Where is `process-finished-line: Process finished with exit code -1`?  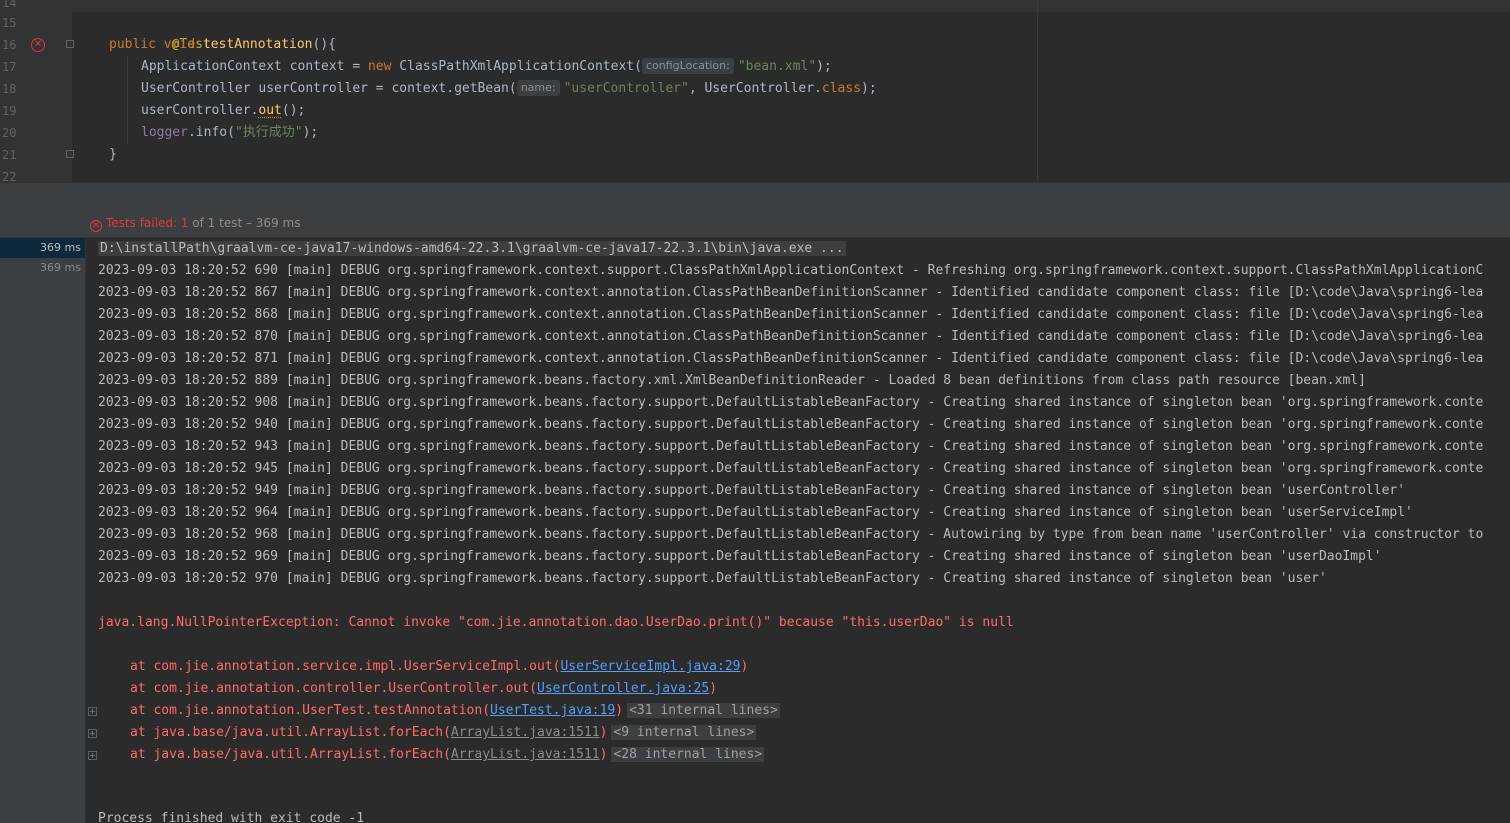 process-finished-line: Process finished with exit code -1 is located at coordinates (231, 817).